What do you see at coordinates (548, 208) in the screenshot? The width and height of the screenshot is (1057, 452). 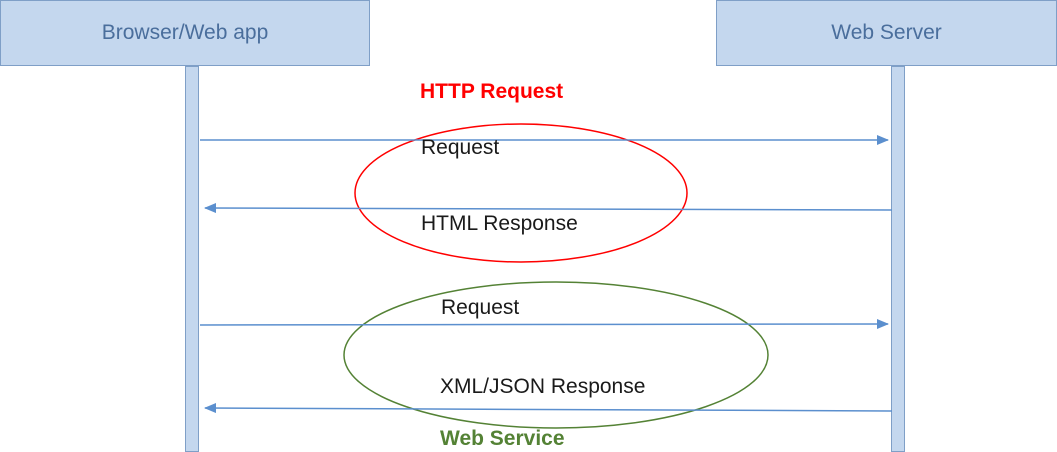 I see `html-response-arrow` at bounding box center [548, 208].